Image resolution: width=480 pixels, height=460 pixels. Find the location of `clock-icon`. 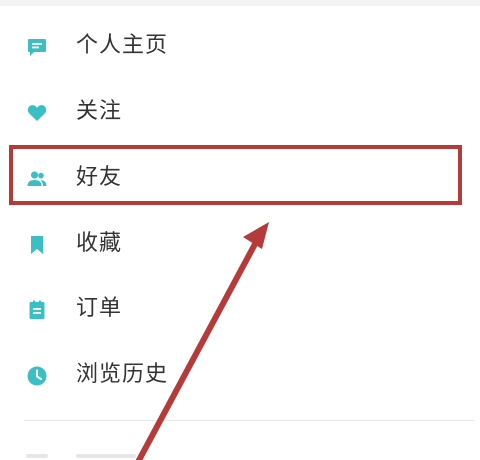

clock-icon is located at coordinates (37, 376).